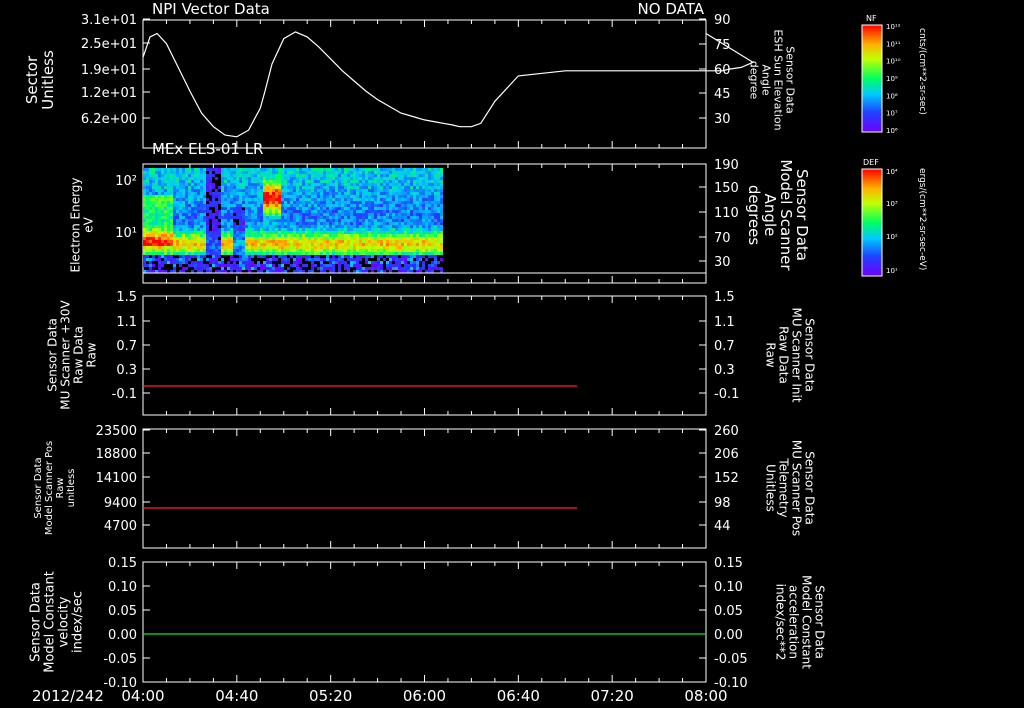  I want to click on right-y-tick-label: 0.7, so click(724, 346).